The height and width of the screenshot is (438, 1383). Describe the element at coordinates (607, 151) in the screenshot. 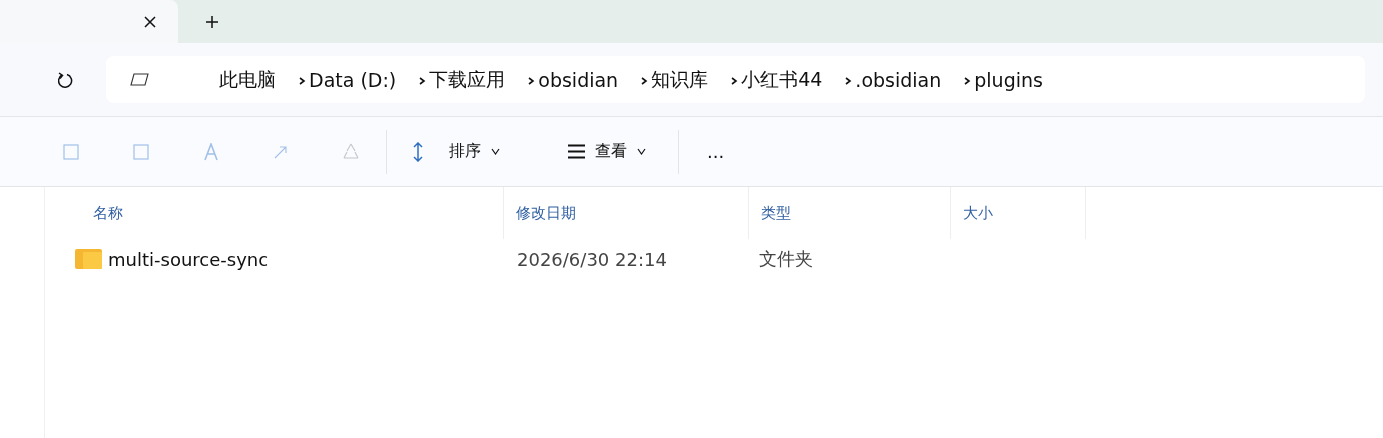

I see `view-button: 查看` at that location.